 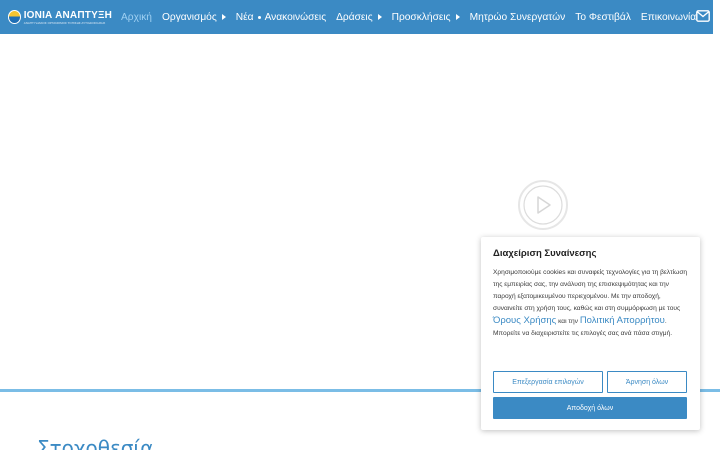 What do you see at coordinates (703, 16) in the screenshot?
I see `envelope-icon` at bounding box center [703, 16].